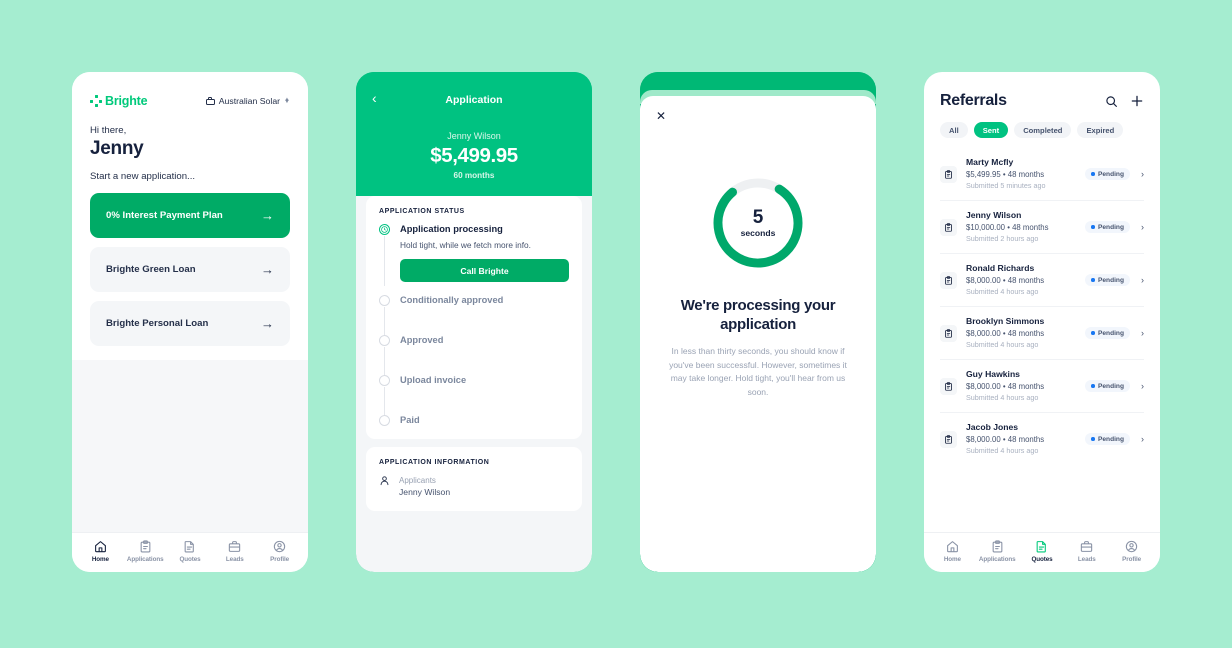  I want to click on status-step-label: Paid, so click(410, 420).